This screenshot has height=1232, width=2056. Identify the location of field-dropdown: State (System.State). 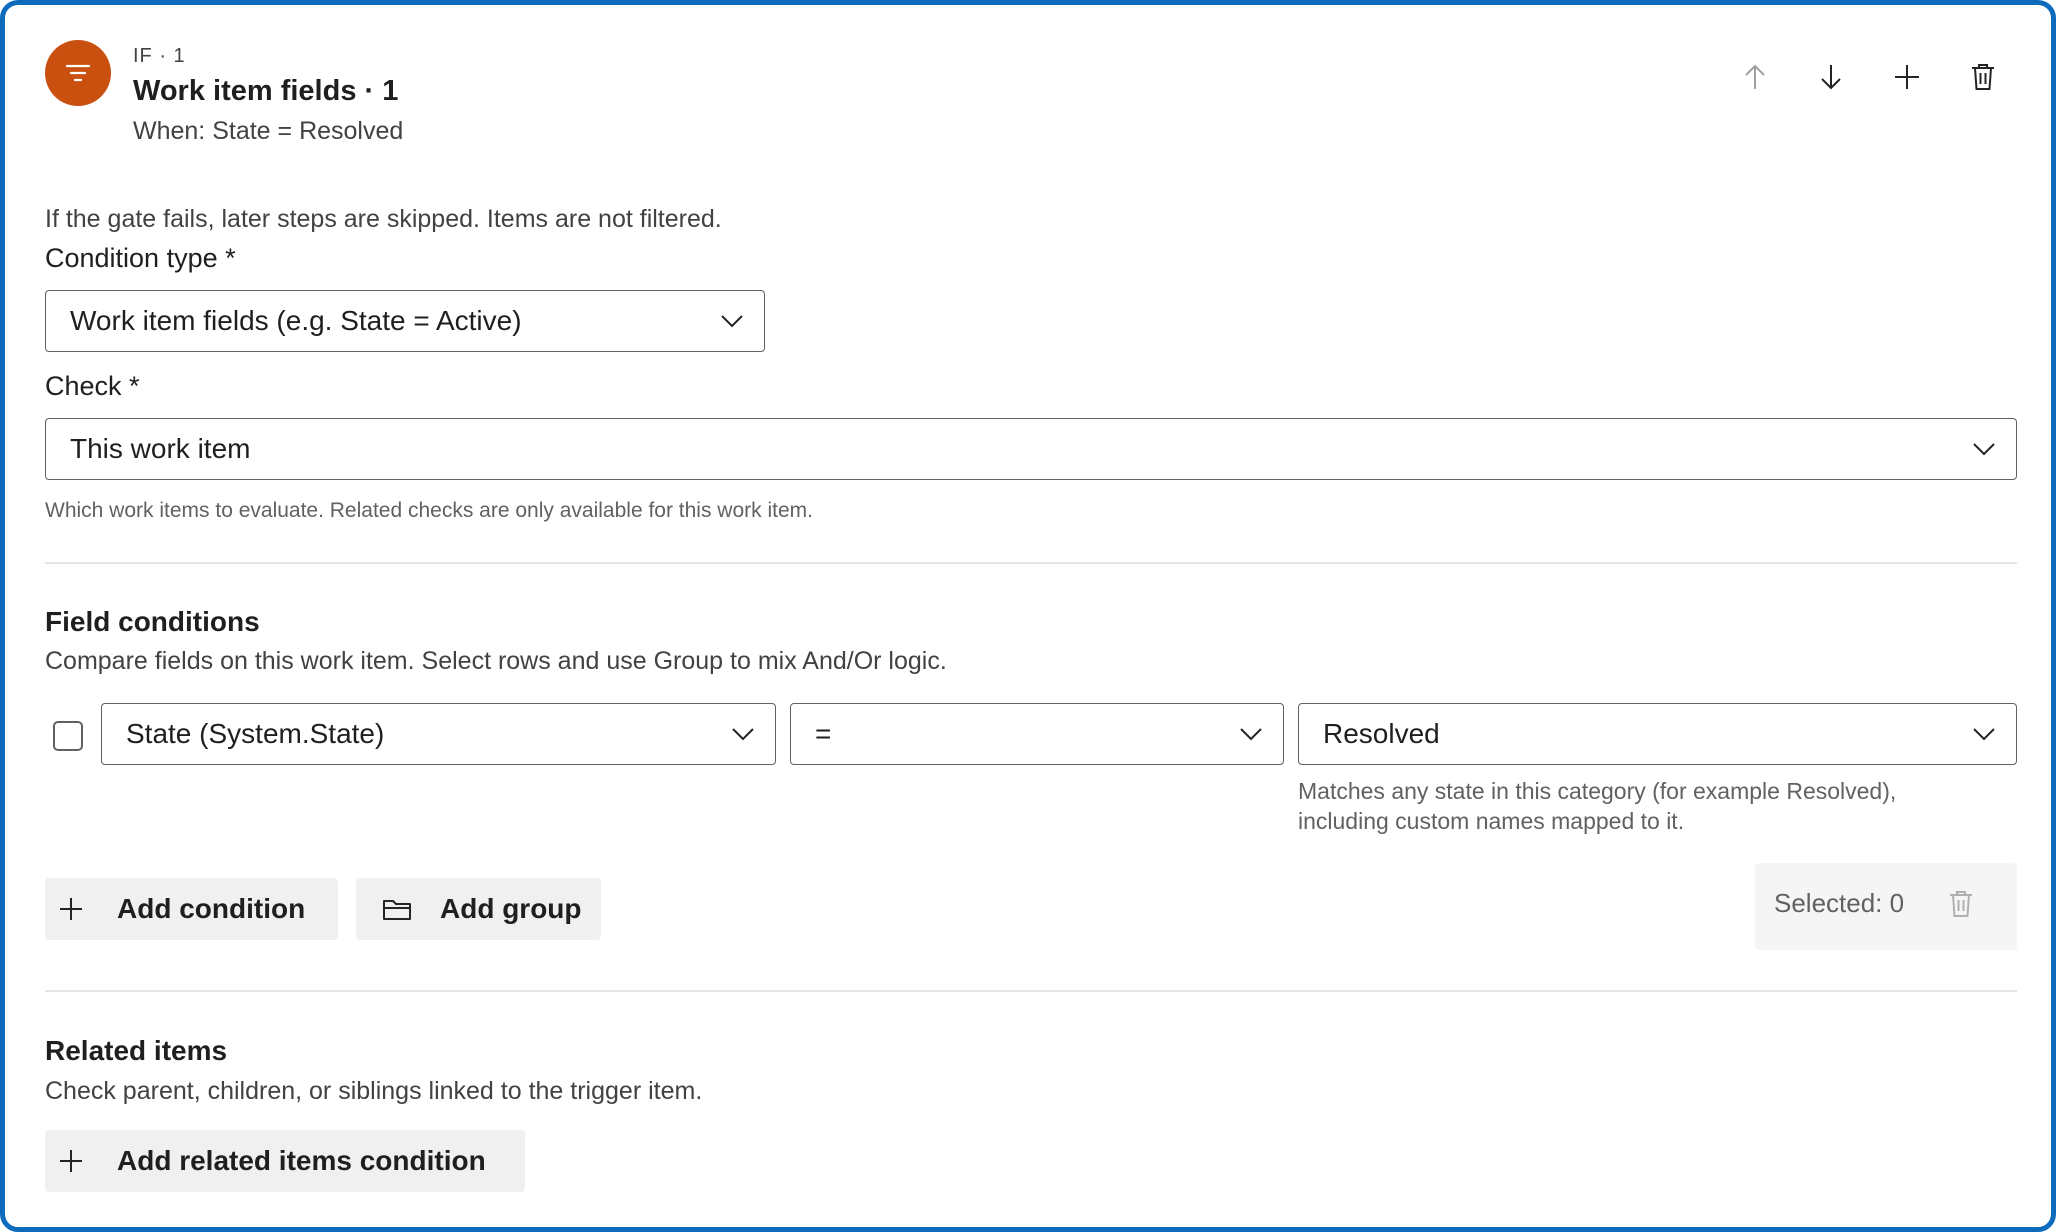
(438, 734).